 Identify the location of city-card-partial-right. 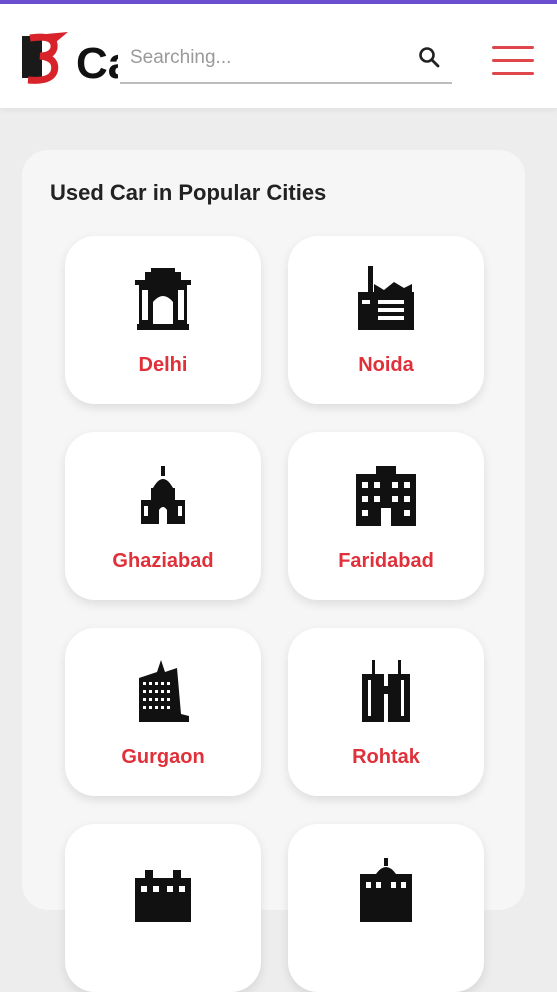
(386, 908).